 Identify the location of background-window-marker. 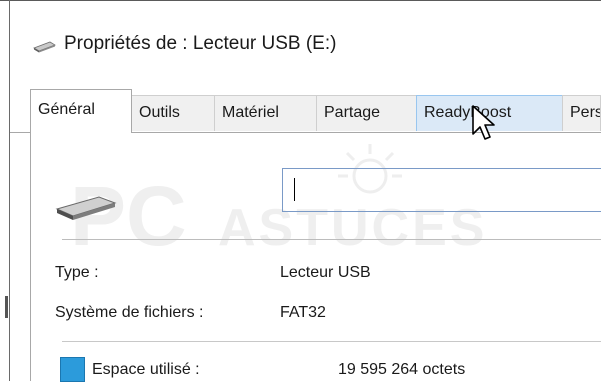
(6, 307).